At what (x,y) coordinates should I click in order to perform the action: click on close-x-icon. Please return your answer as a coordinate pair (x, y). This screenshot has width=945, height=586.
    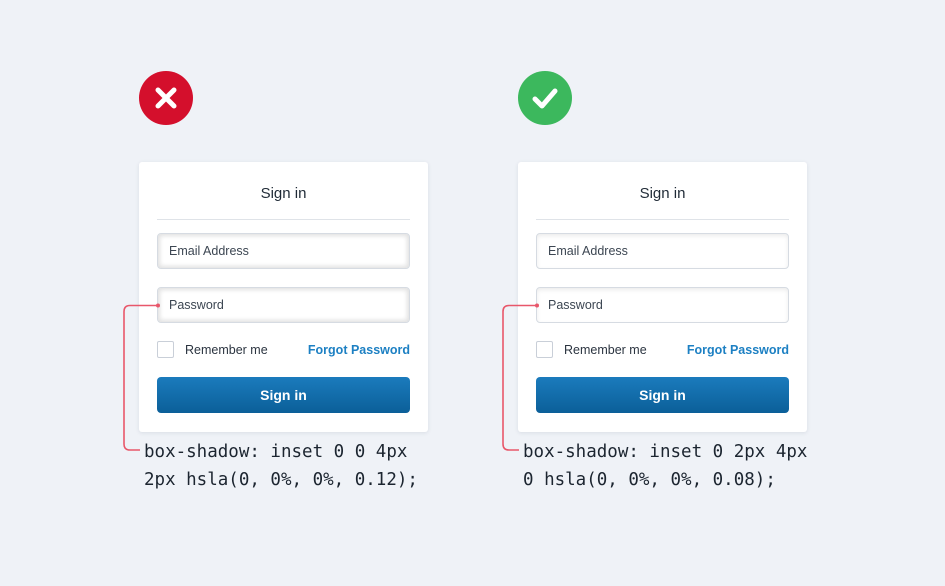
    Looking at the image, I should click on (166, 98).